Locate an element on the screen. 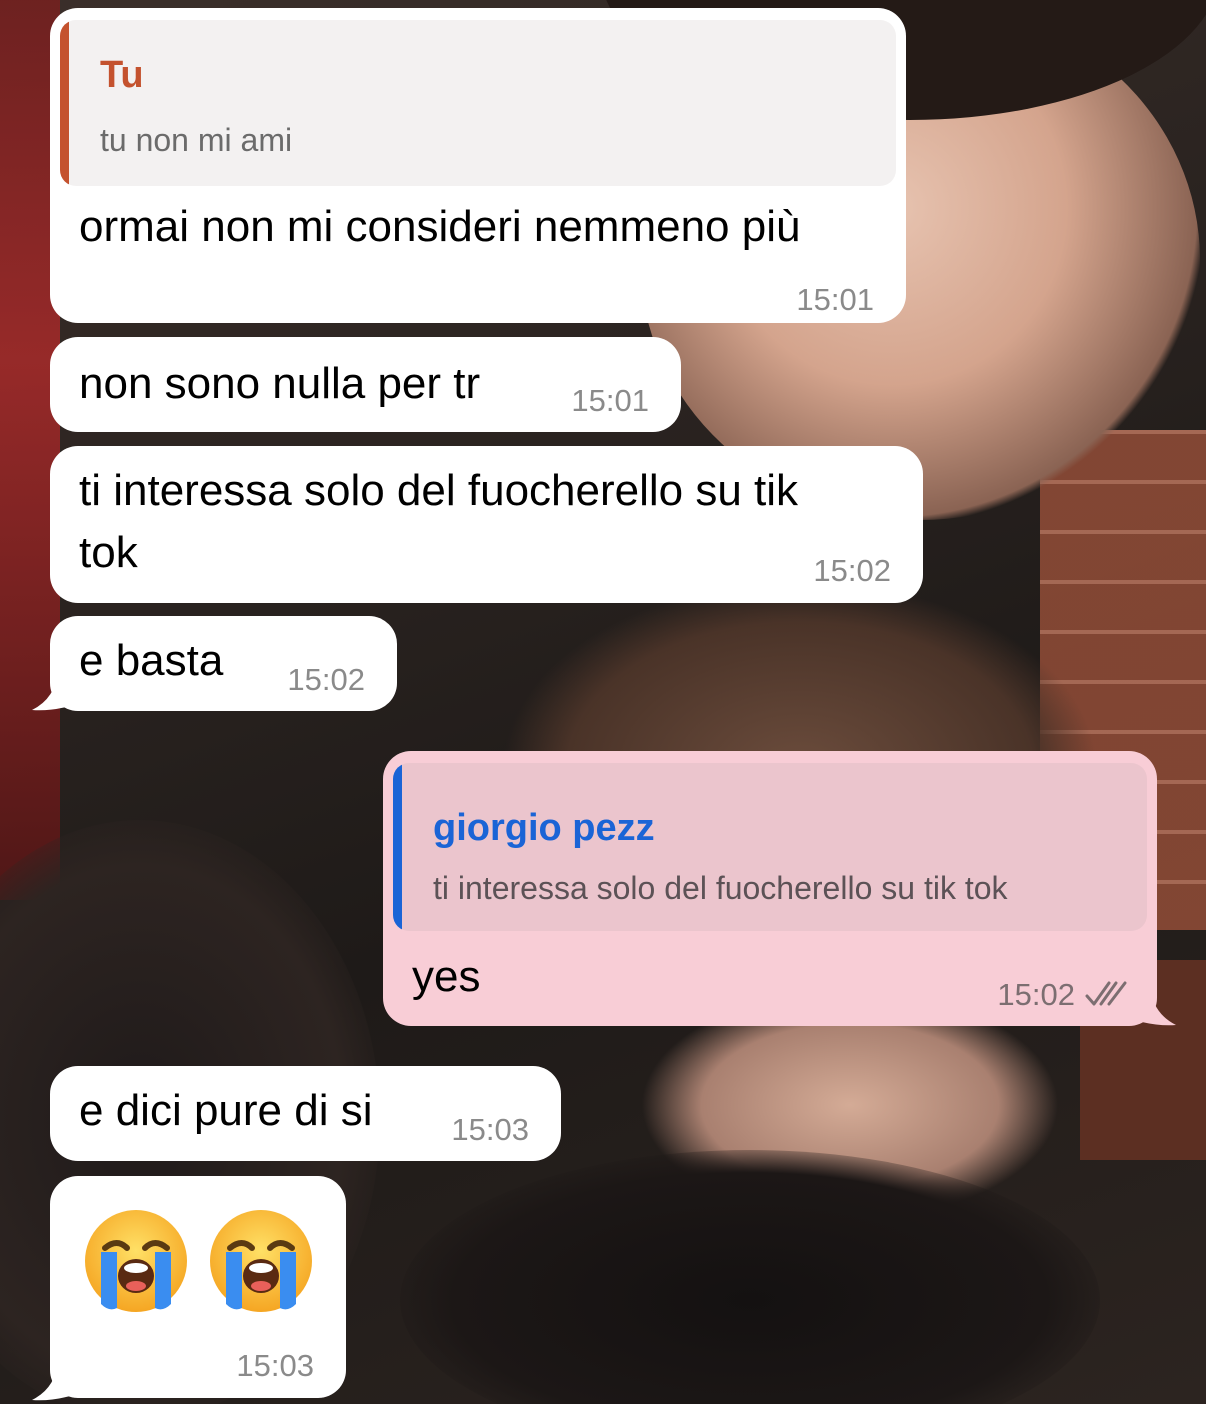 The image size is (1206, 1404). quoted-reply: Tu tu non mi ami is located at coordinates (478, 103).